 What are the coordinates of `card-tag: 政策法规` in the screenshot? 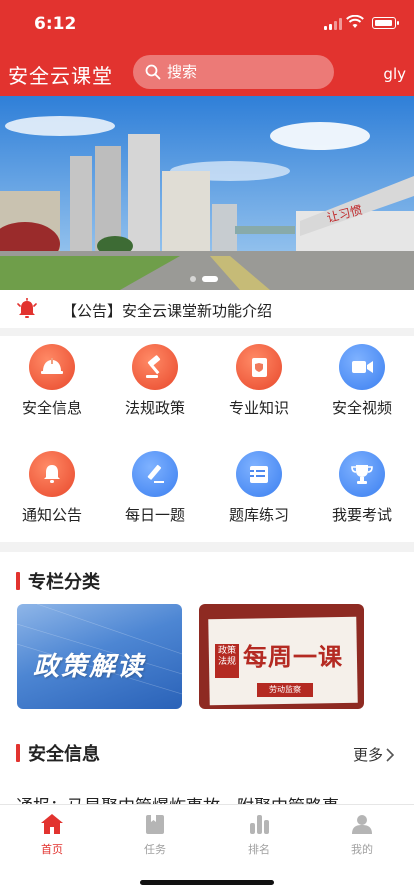 It's located at (227, 661).